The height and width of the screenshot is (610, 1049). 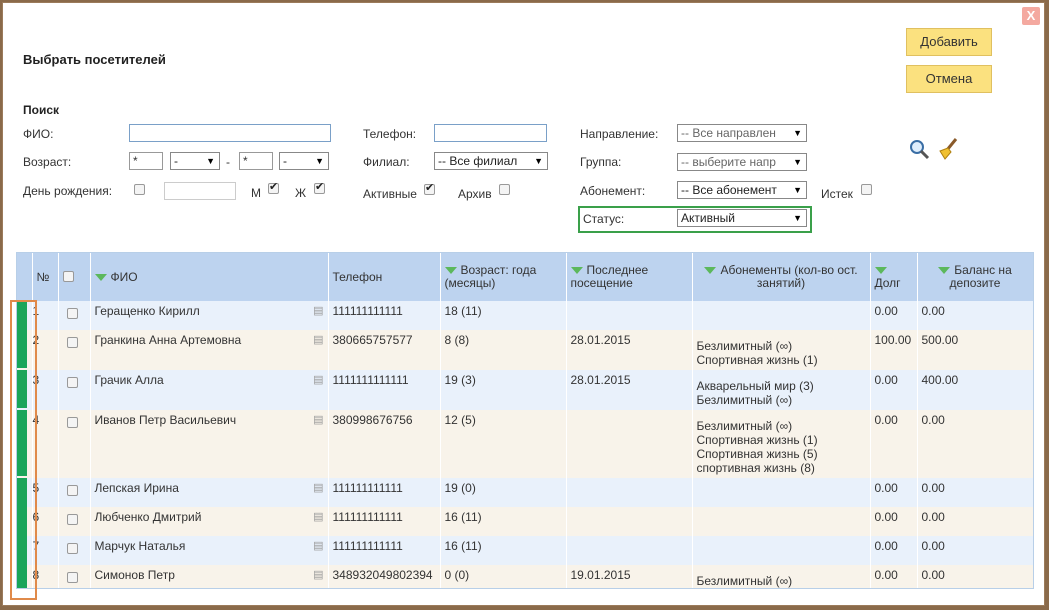 I want to click on broom-icon, so click(x=948, y=149).